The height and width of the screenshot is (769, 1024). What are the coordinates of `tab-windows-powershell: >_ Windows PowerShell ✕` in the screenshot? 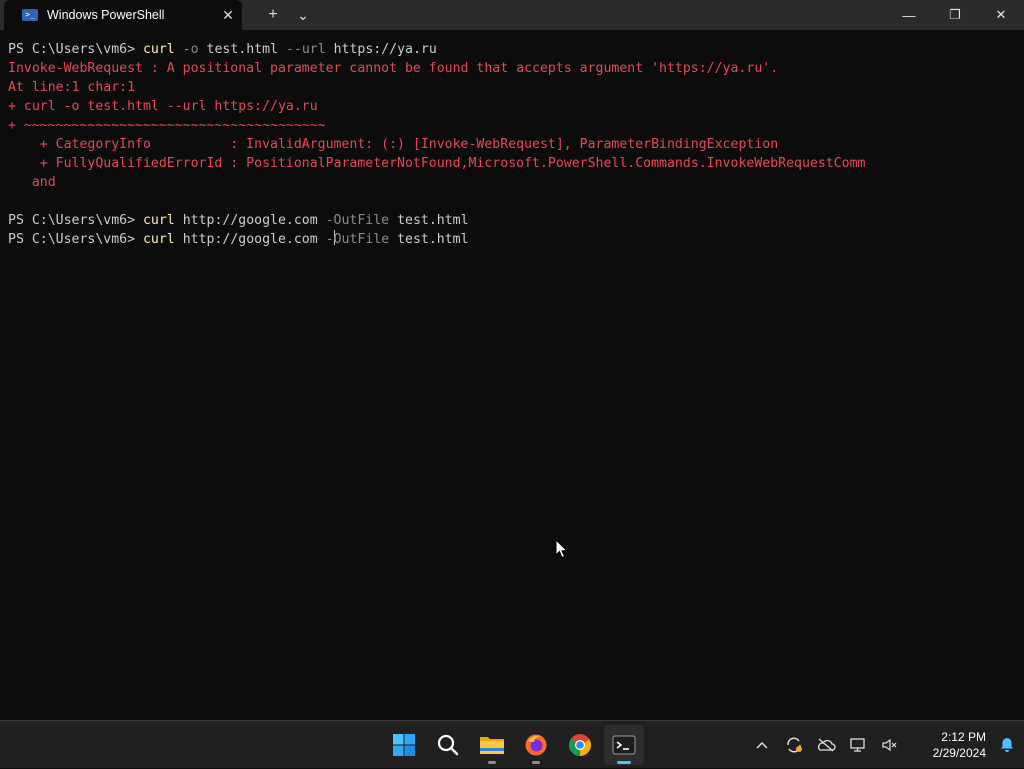 It's located at (123, 15).